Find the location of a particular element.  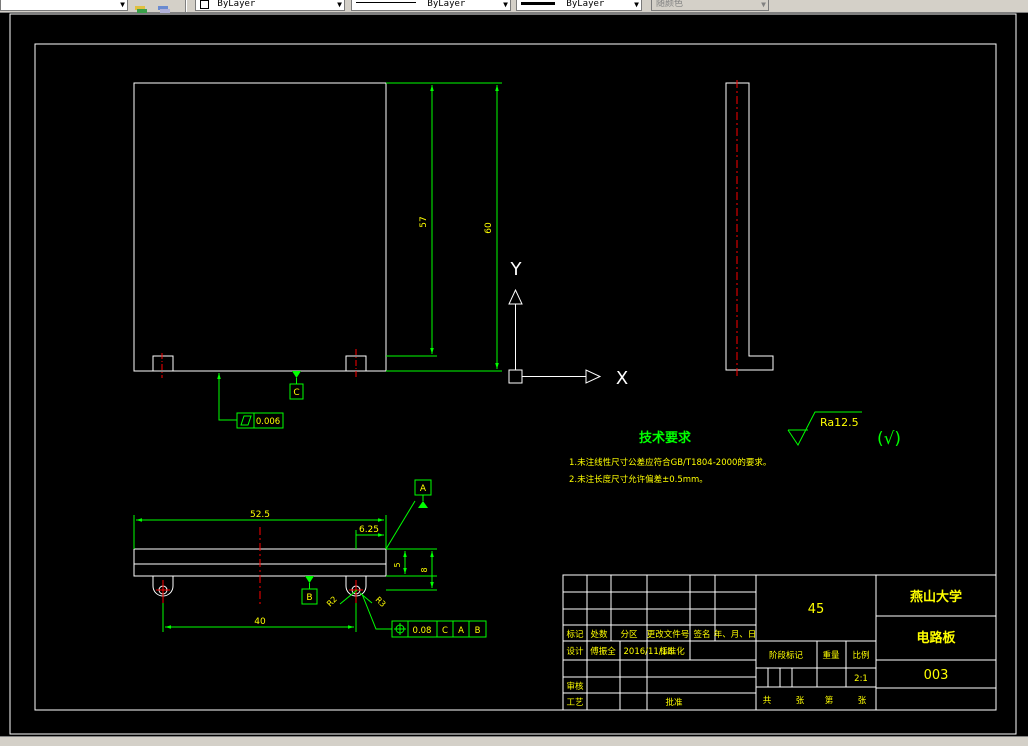

dimension-40: 40 is located at coordinates (259, 617).